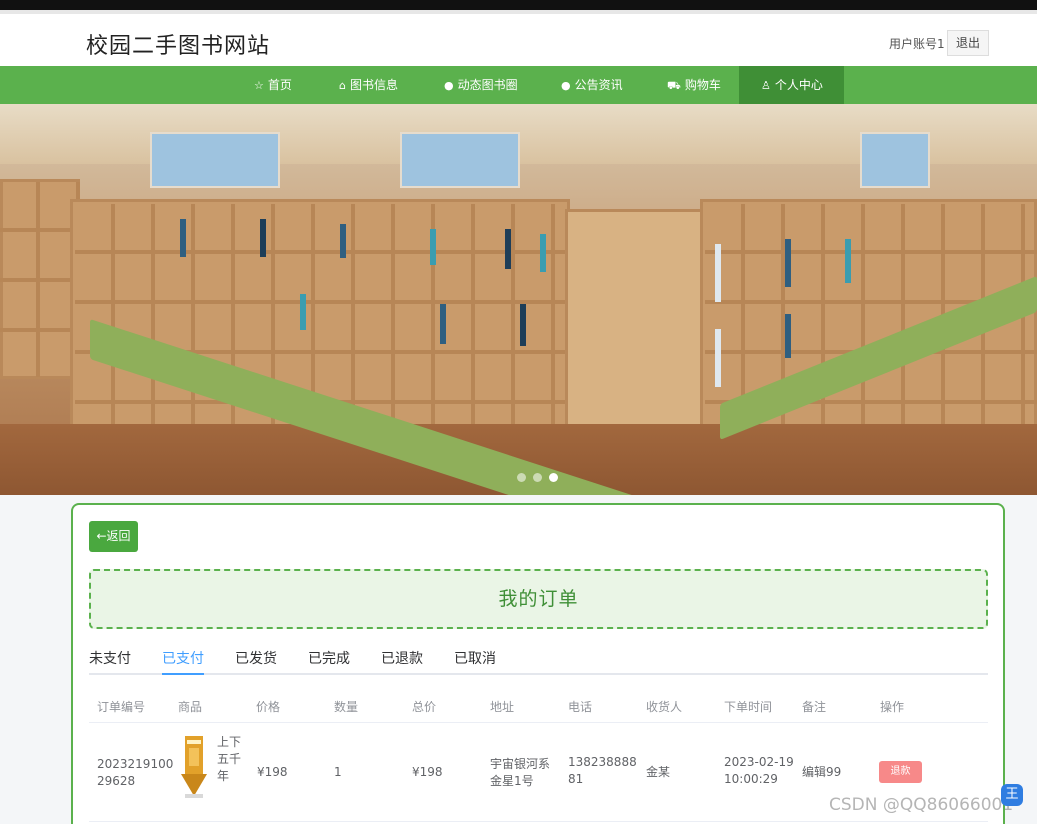 Image resolution: width=1037 pixels, height=824 pixels. What do you see at coordinates (1012, 795) in the screenshot?
I see `floating-badge: 王` at bounding box center [1012, 795].